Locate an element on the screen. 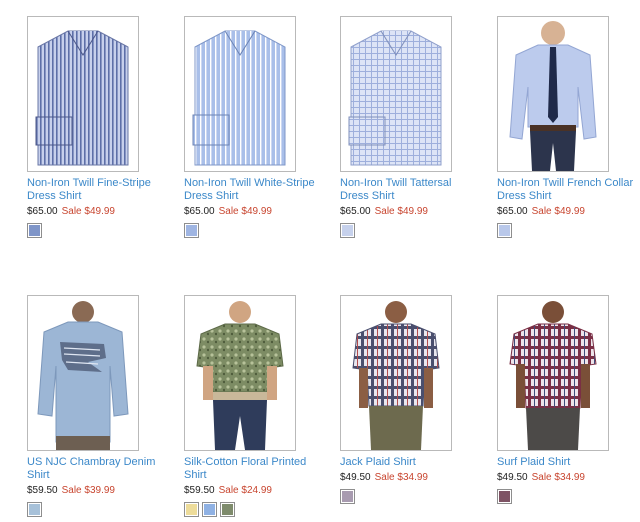 This screenshot has height=522, width=640. price-line: $59.50 Sale $24.99 is located at coordinates (254, 491).